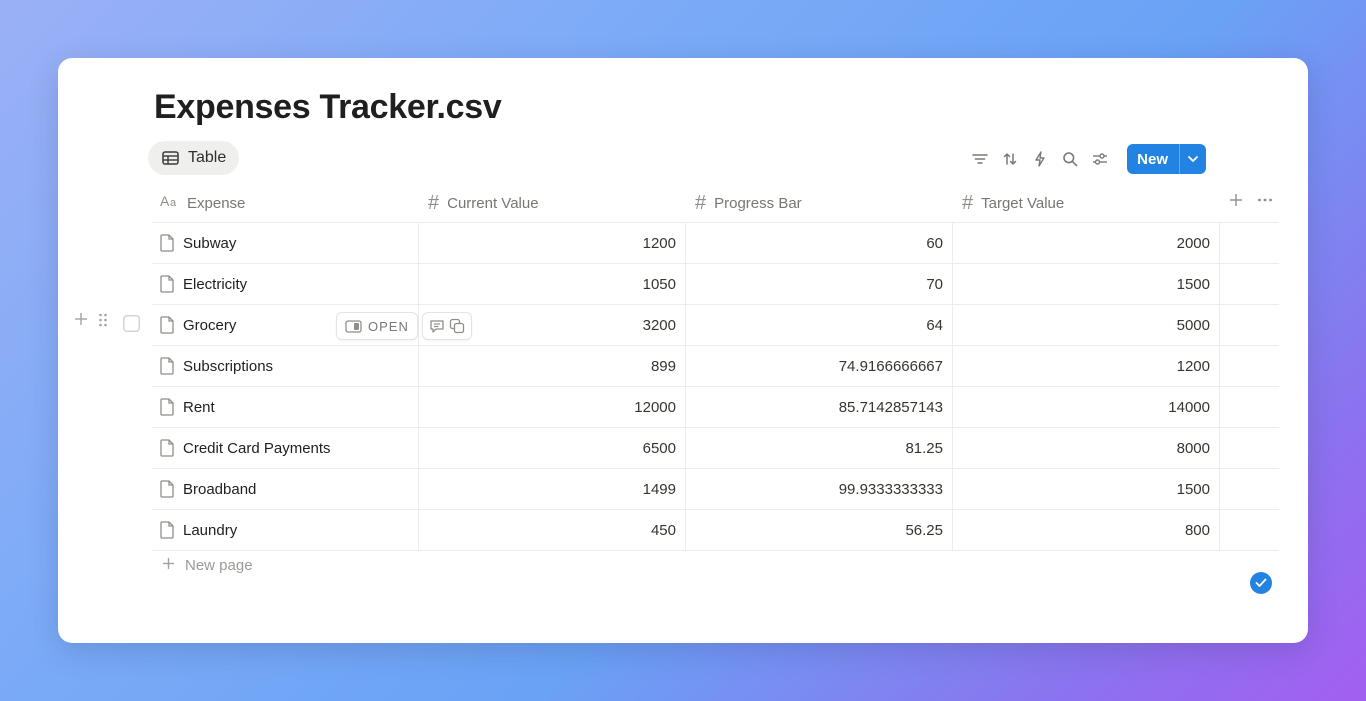  What do you see at coordinates (818, 530) in the screenshot?
I see `progress-bar-cell: 56.25` at bounding box center [818, 530].